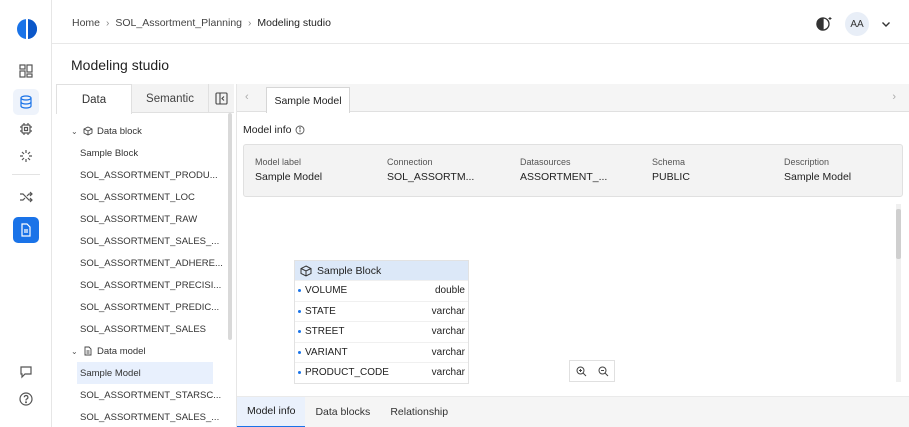 Image resolution: width=909 pixels, height=427 pixels. I want to click on field-label: Connection, so click(410, 162).